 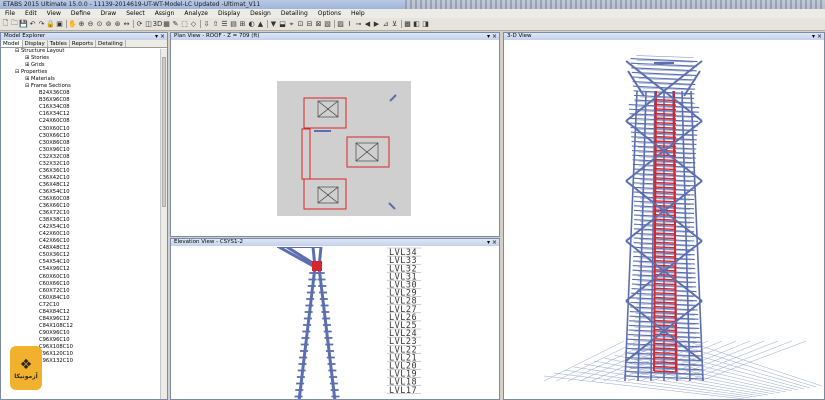 What do you see at coordinates (54, 13) in the screenshot?
I see `menu-item-view: View` at bounding box center [54, 13].